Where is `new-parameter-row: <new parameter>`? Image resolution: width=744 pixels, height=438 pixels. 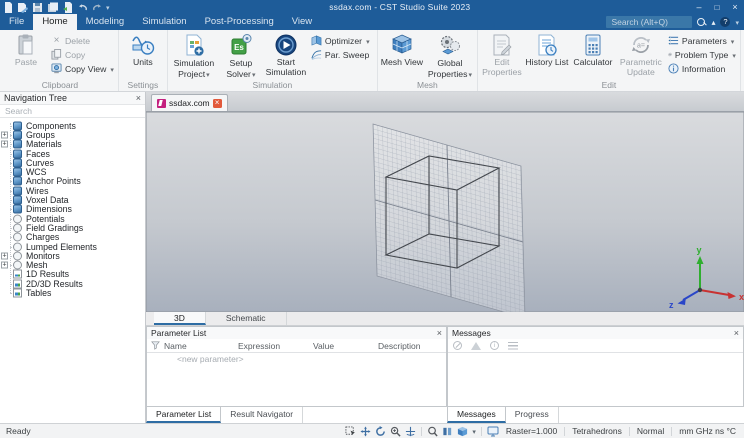
new-parameter-row: <new parameter> is located at coordinates (296, 359).